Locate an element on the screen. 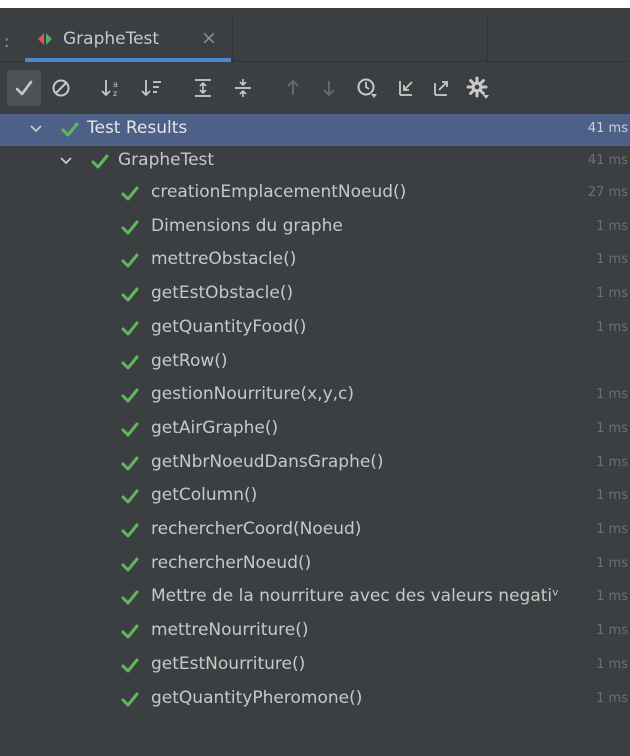 Image resolution: width=630 pixels, height=756 pixels. test-label: creationEmplacementNoeud() is located at coordinates (279, 192).